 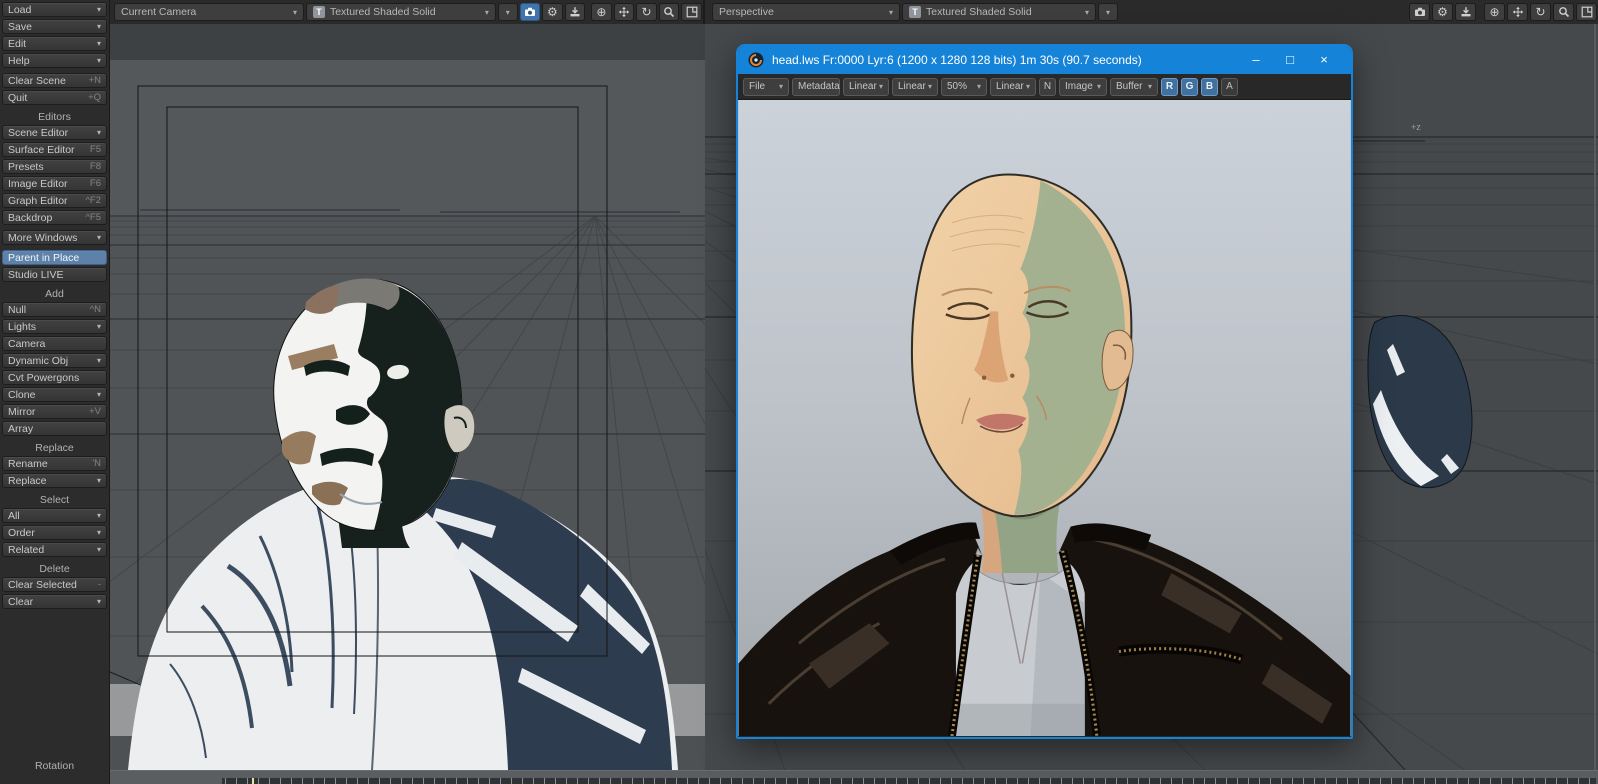 What do you see at coordinates (54, 309) in the screenshot?
I see `add-null-button: Null ^N` at bounding box center [54, 309].